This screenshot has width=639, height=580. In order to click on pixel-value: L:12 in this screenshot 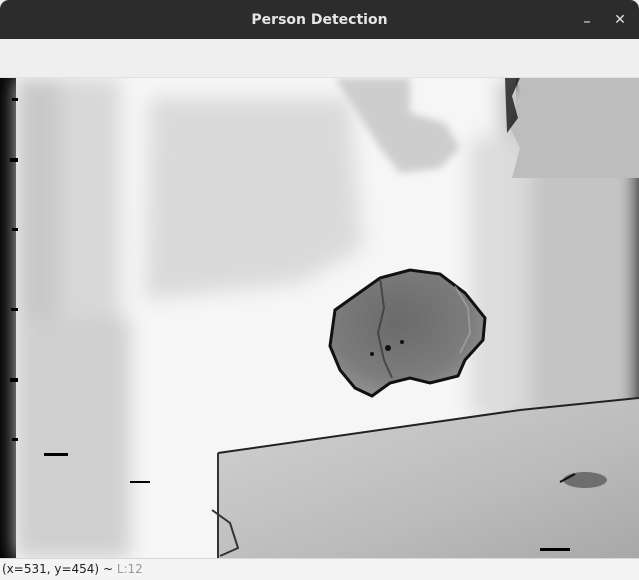, I will do `click(129, 569)`.